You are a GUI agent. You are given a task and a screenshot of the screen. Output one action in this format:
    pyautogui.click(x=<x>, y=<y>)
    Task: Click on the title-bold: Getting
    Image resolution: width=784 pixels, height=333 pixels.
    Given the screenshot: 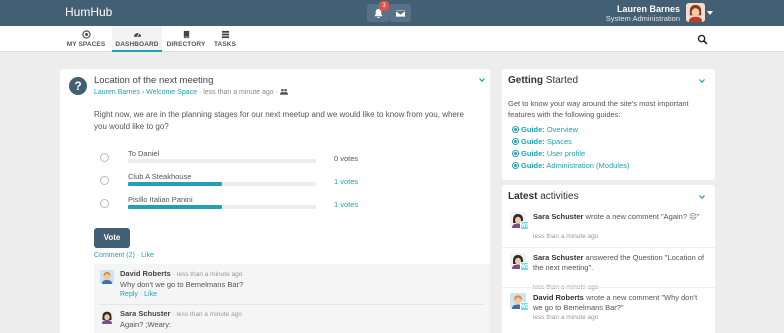 What is the action you would take?
    pyautogui.click(x=525, y=80)
    